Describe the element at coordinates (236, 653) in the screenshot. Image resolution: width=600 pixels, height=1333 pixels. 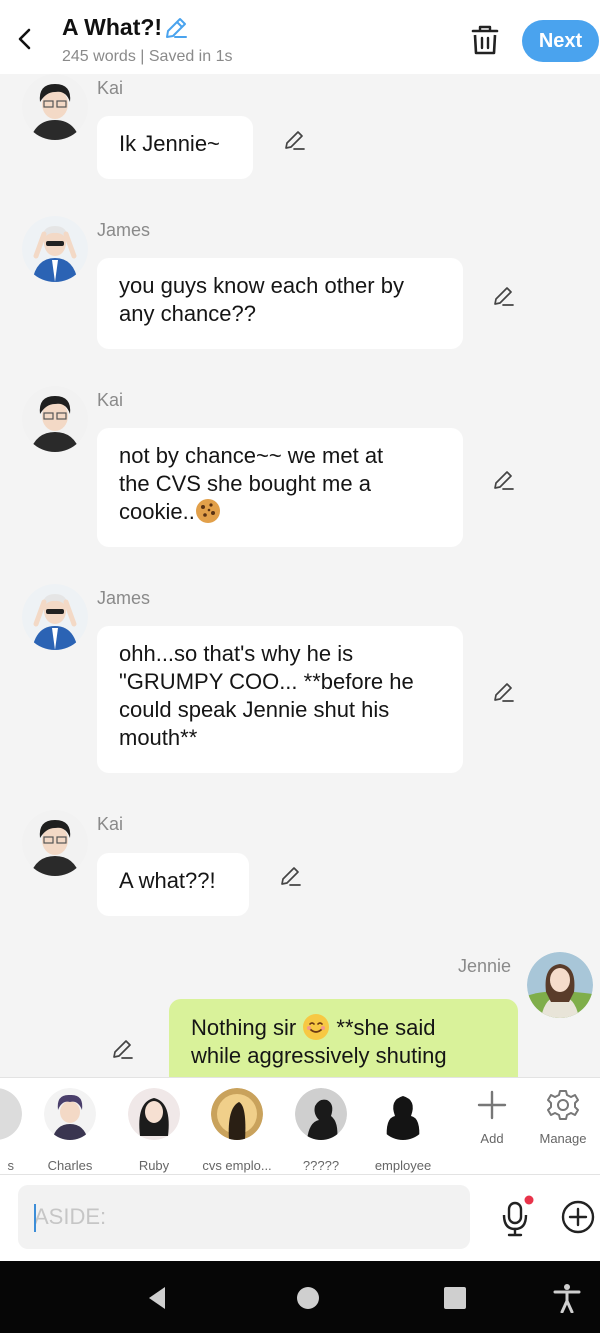
I see `message-text-line: ohh...so that's why he is` at that location.